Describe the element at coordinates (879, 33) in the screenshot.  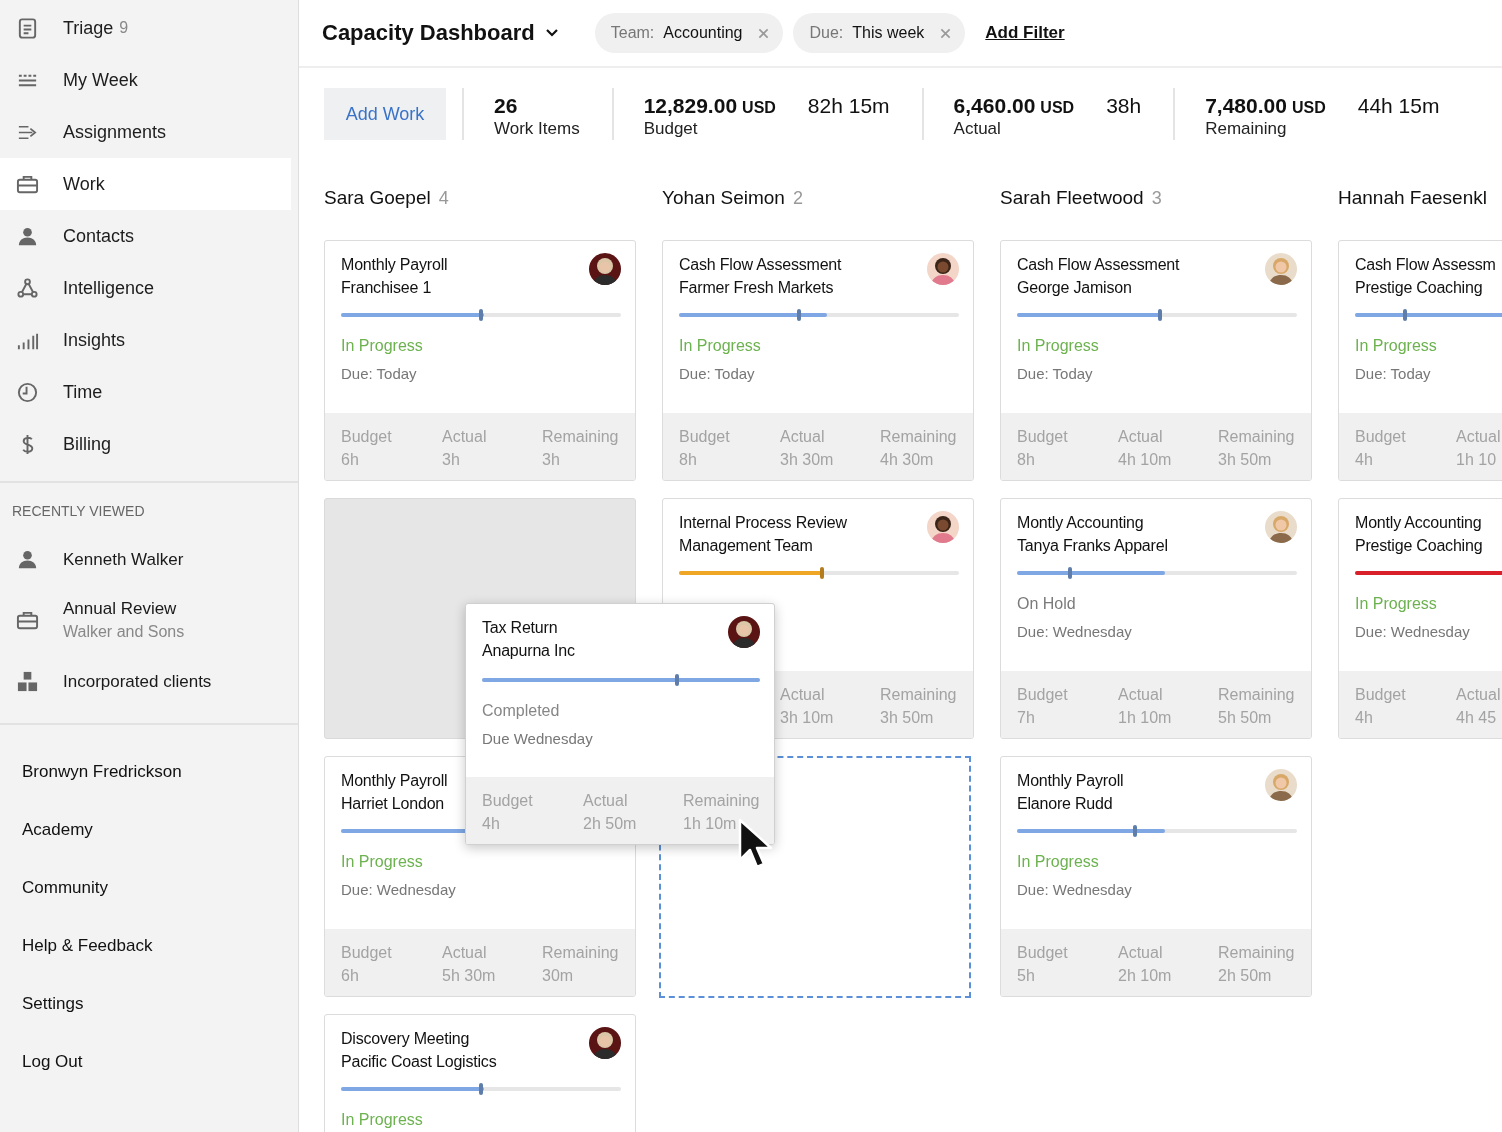
I see `filter-chip: Due: This week` at that location.